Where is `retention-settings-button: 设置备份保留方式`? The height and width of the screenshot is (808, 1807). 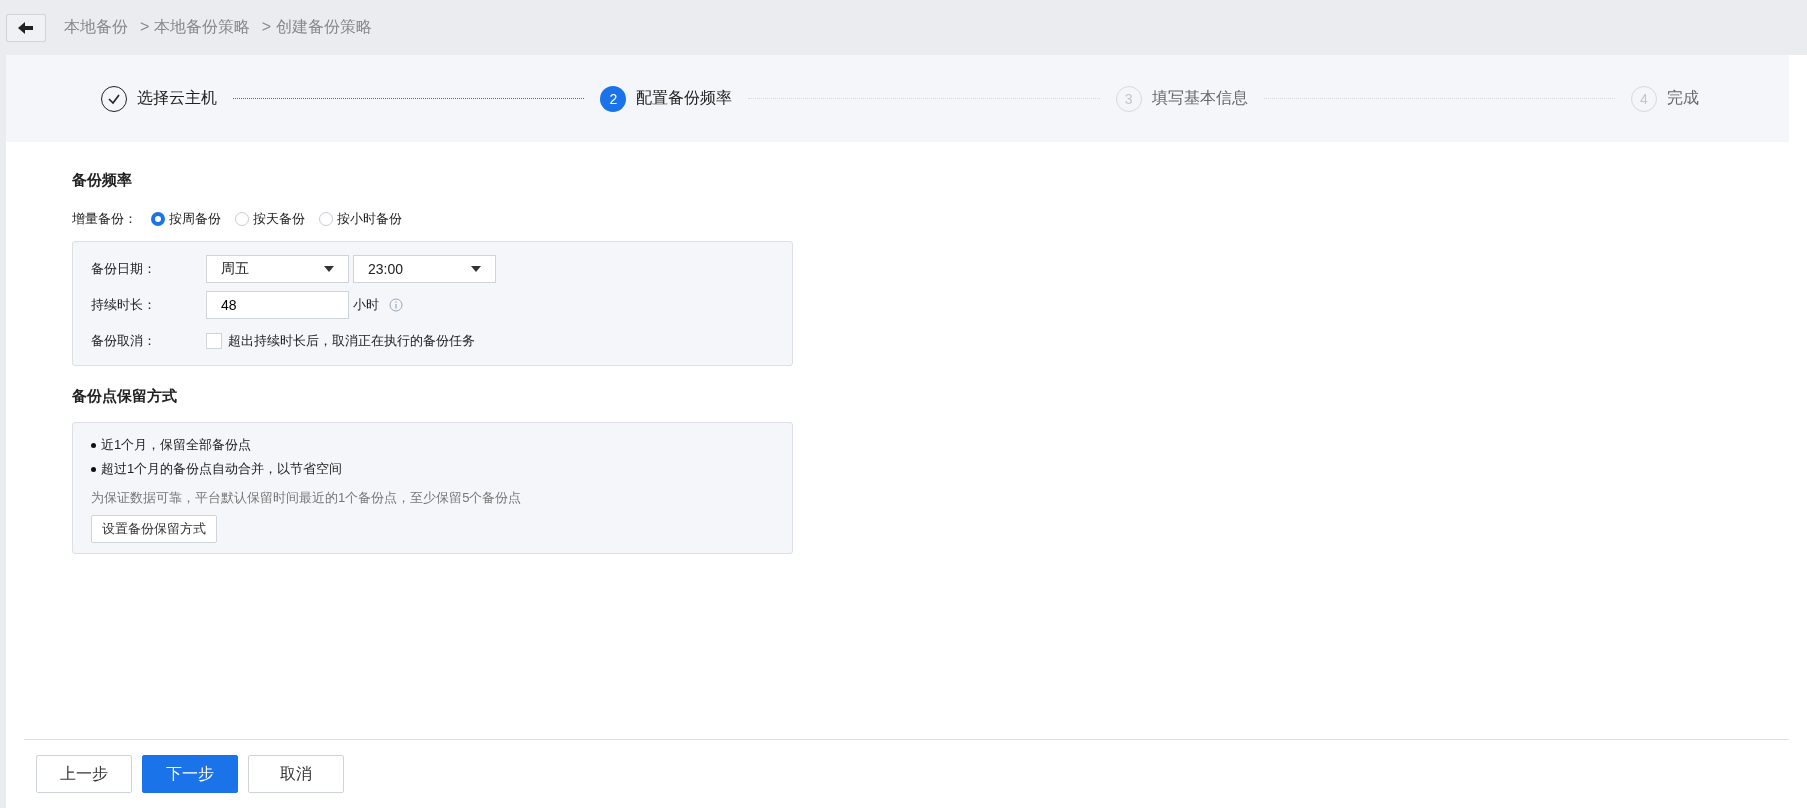 retention-settings-button: 设置备份保留方式 is located at coordinates (154, 529).